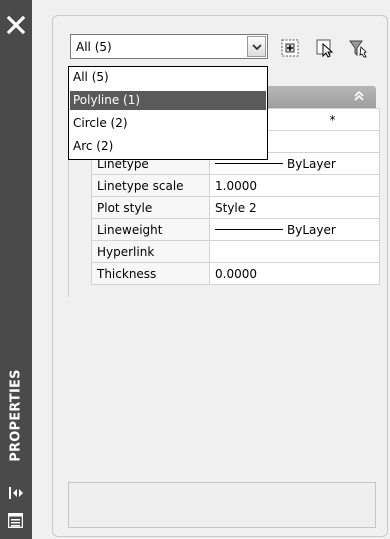  What do you see at coordinates (222, 505) in the screenshot?
I see `description-box` at bounding box center [222, 505].